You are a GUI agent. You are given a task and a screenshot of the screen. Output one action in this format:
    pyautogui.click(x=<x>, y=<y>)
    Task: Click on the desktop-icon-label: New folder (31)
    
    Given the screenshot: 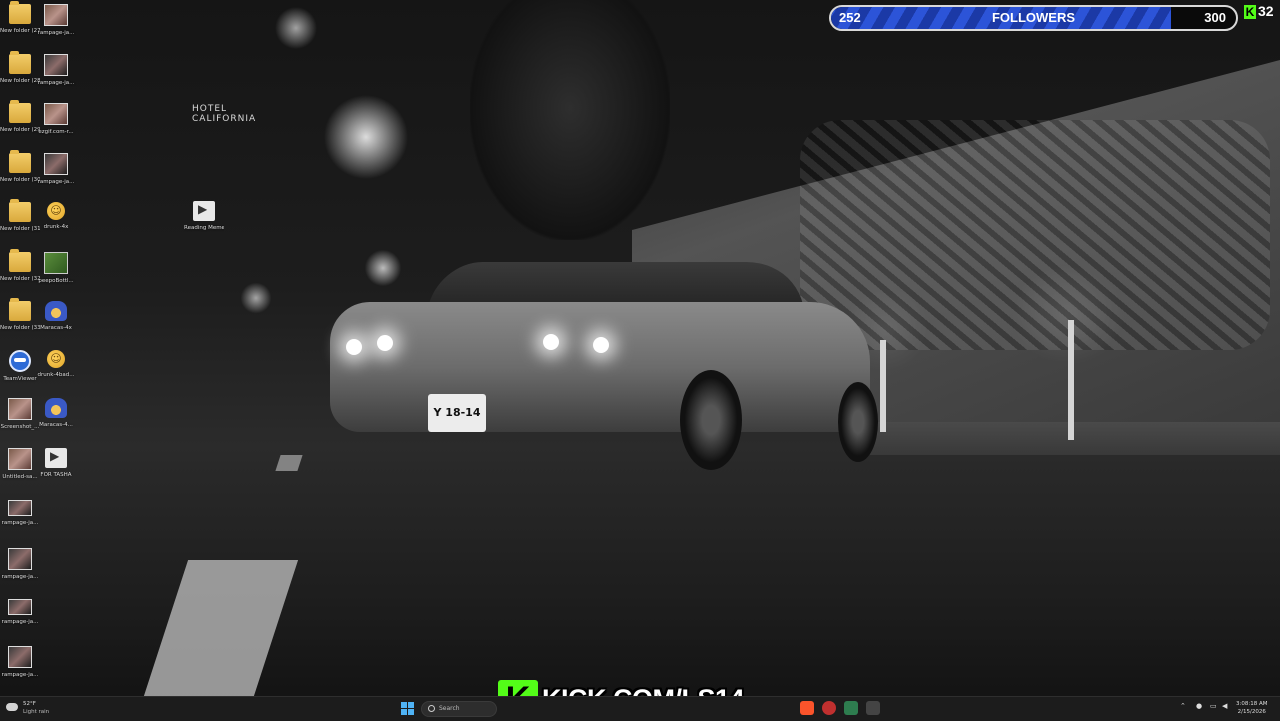 What is the action you would take?
    pyautogui.click(x=20, y=229)
    